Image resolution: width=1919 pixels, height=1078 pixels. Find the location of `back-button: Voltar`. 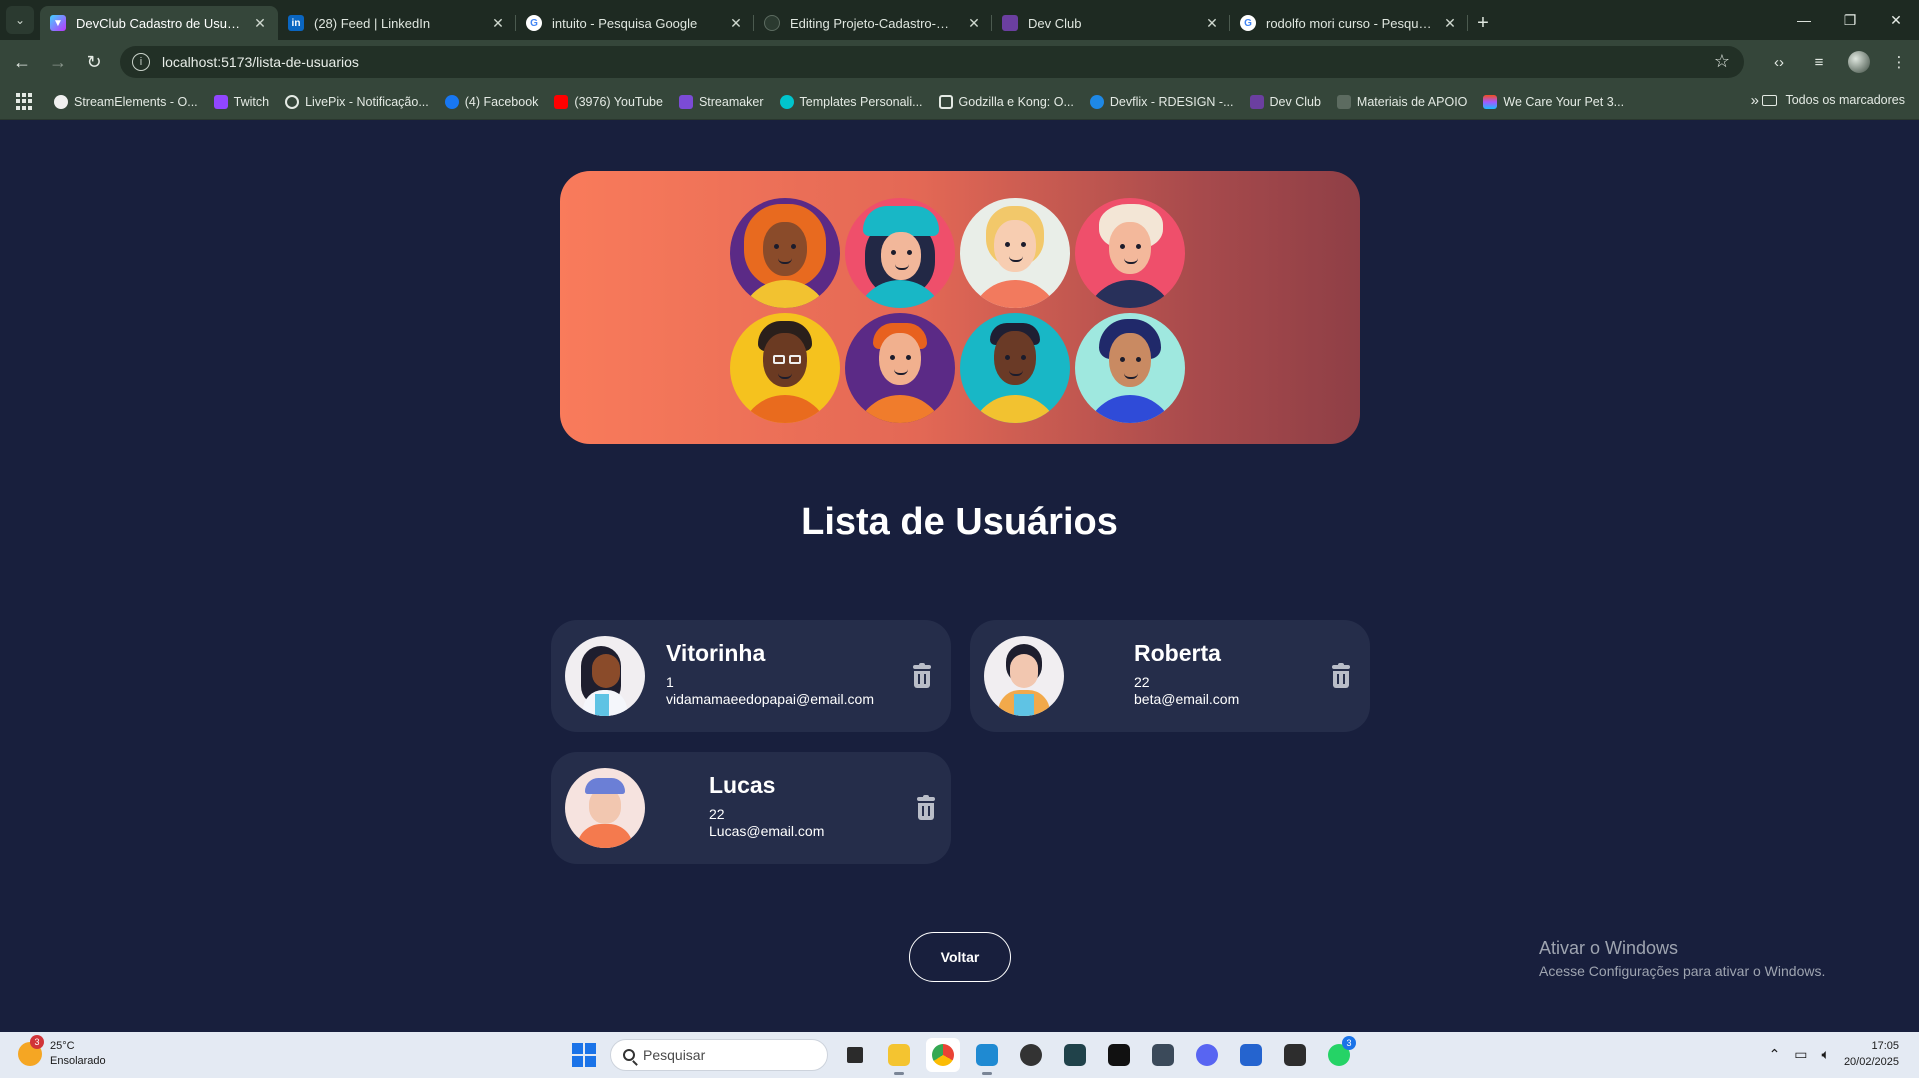

back-button: Voltar is located at coordinates (960, 957).